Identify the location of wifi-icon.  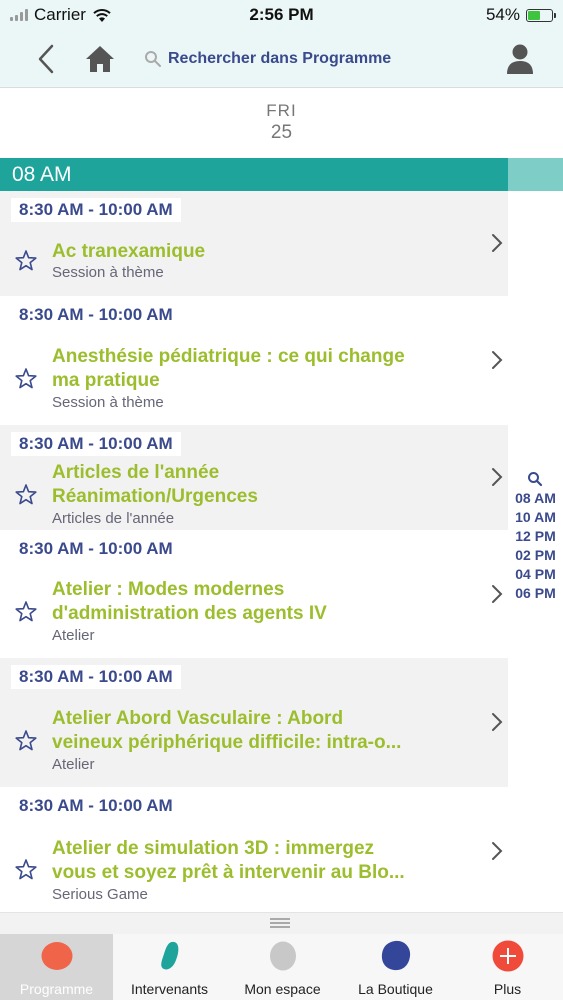
(102, 15).